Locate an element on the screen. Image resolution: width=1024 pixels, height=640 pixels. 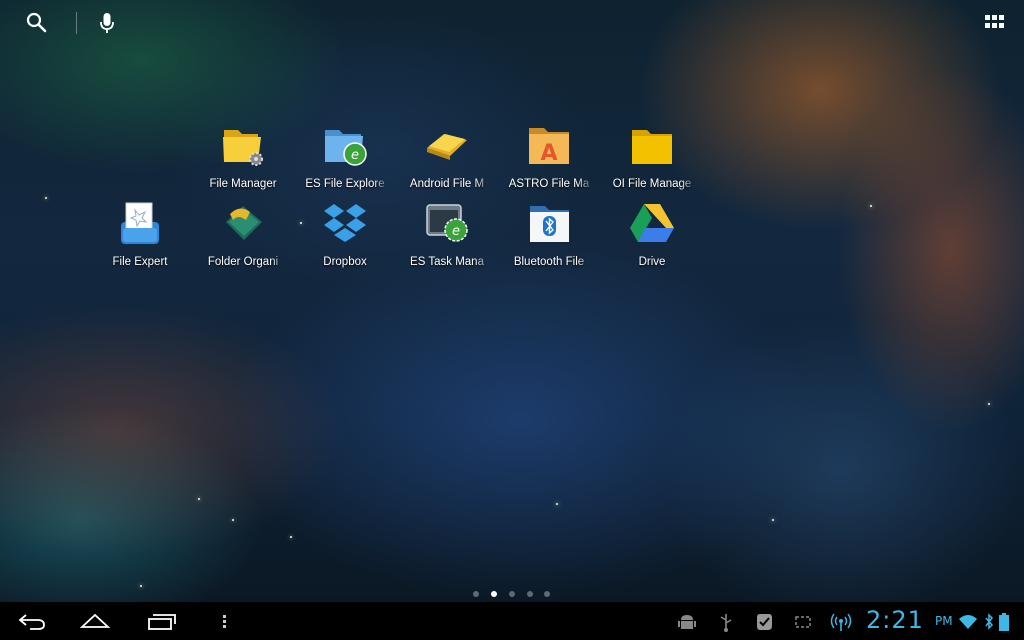
hotspot-icon is located at coordinates (841, 622).